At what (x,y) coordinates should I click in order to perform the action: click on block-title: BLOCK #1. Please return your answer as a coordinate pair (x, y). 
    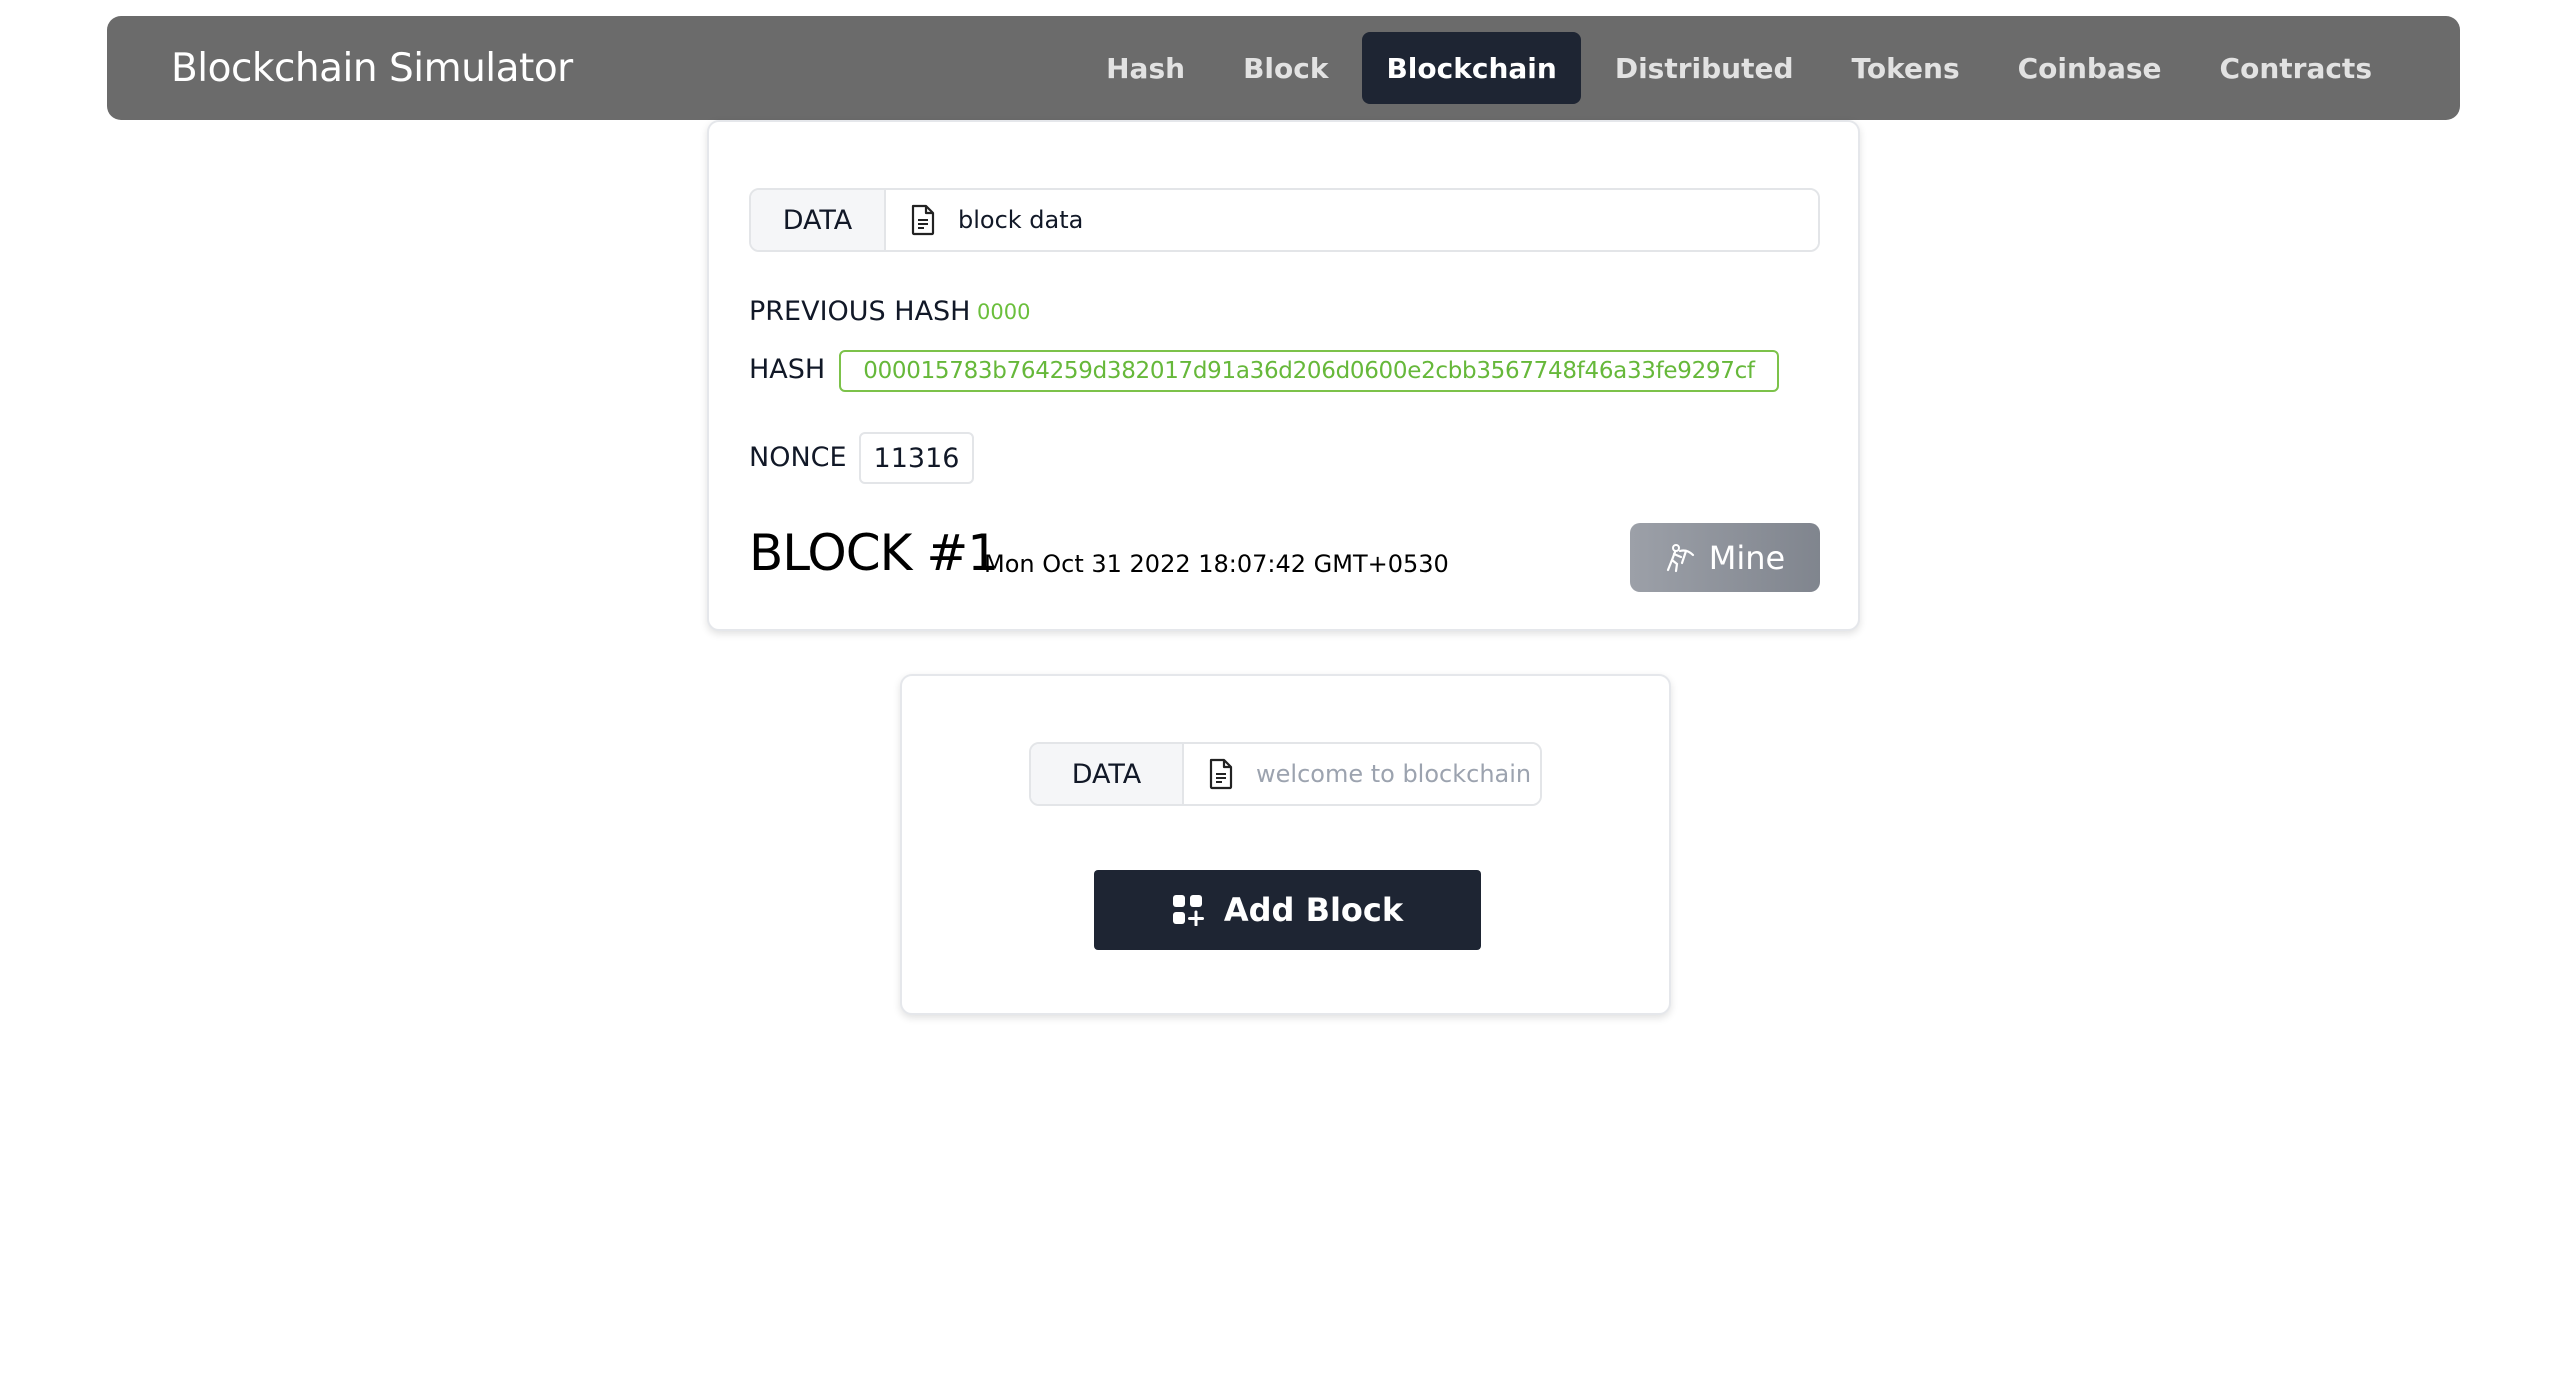
    Looking at the image, I should click on (874, 553).